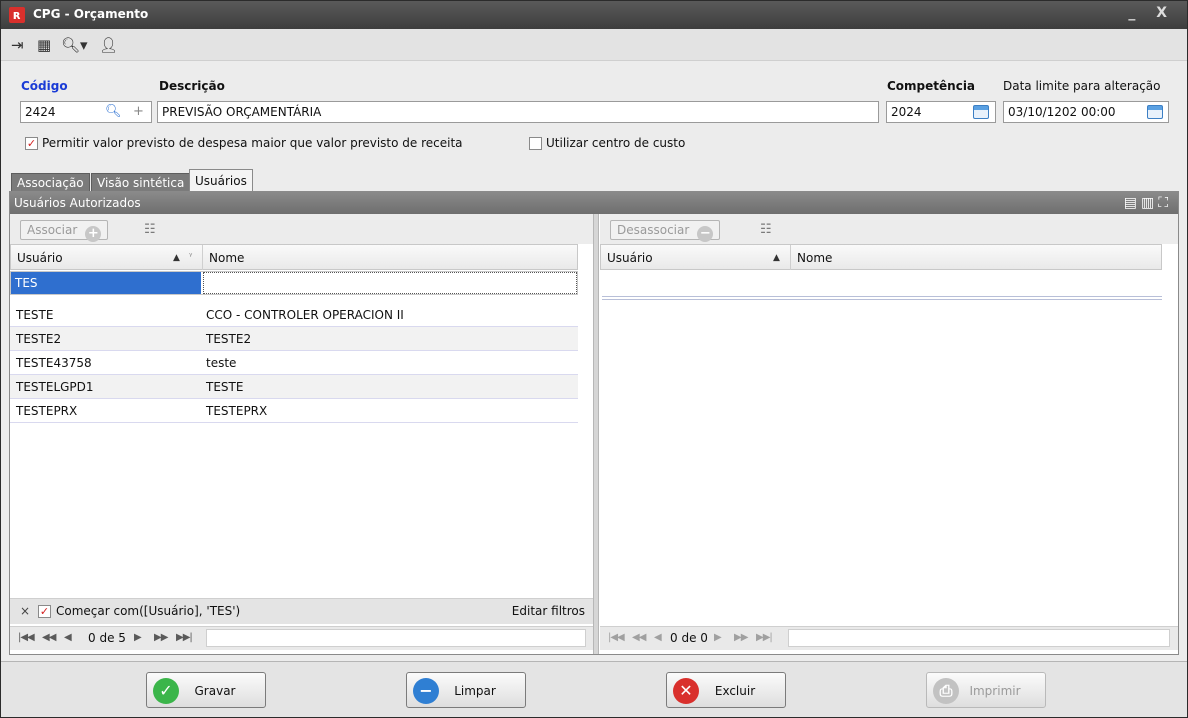  I want to click on competencia-label: Competência, so click(931, 86).